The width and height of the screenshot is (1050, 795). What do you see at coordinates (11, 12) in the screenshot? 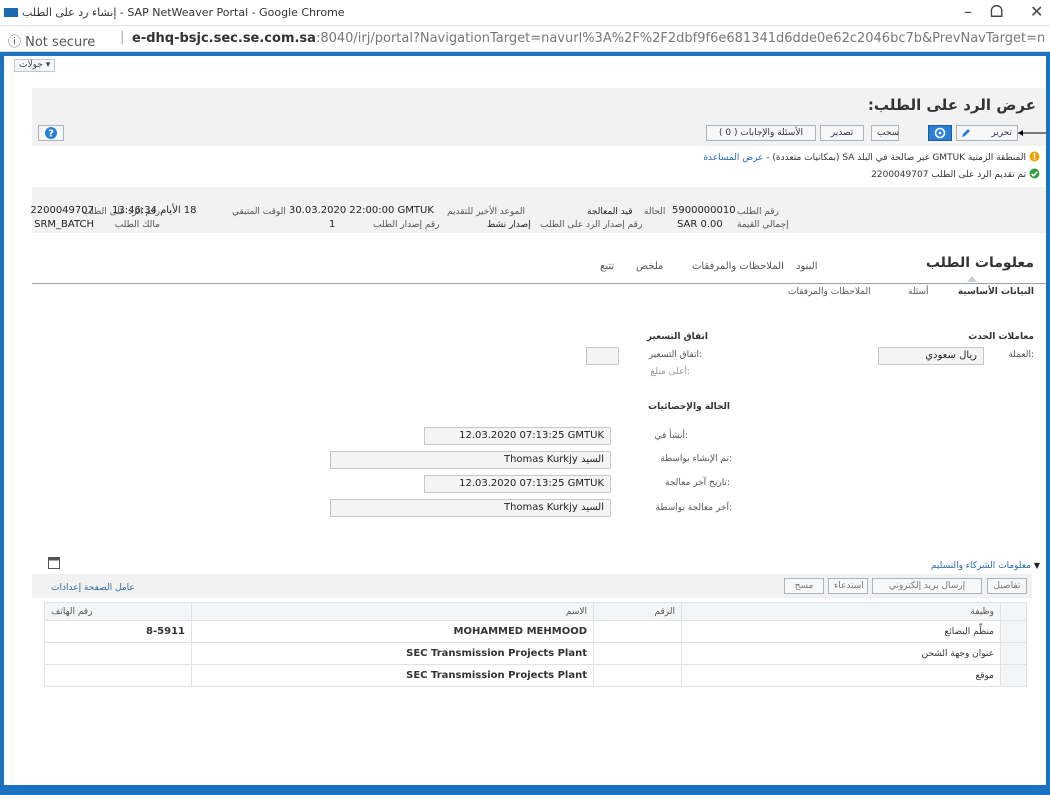
I see `sap-logo-icon` at bounding box center [11, 12].